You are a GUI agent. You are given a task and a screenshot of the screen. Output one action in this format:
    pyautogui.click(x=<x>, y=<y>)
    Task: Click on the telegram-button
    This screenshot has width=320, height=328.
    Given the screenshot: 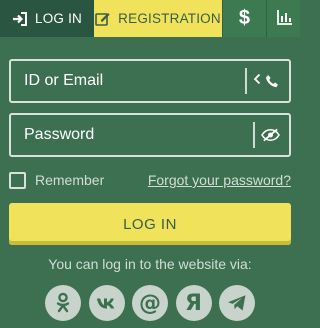 What is the action you would take?
    pyautogui.click(x=237, y=303)
    